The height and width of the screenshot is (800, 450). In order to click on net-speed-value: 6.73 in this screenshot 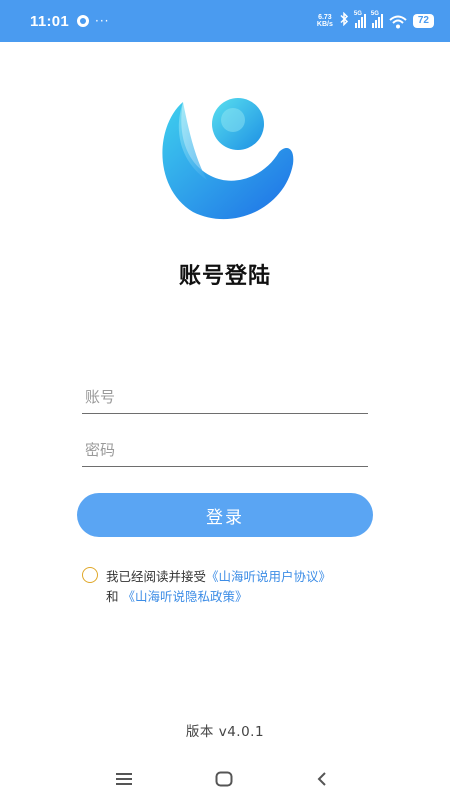, I will do `click(325, 17)`.